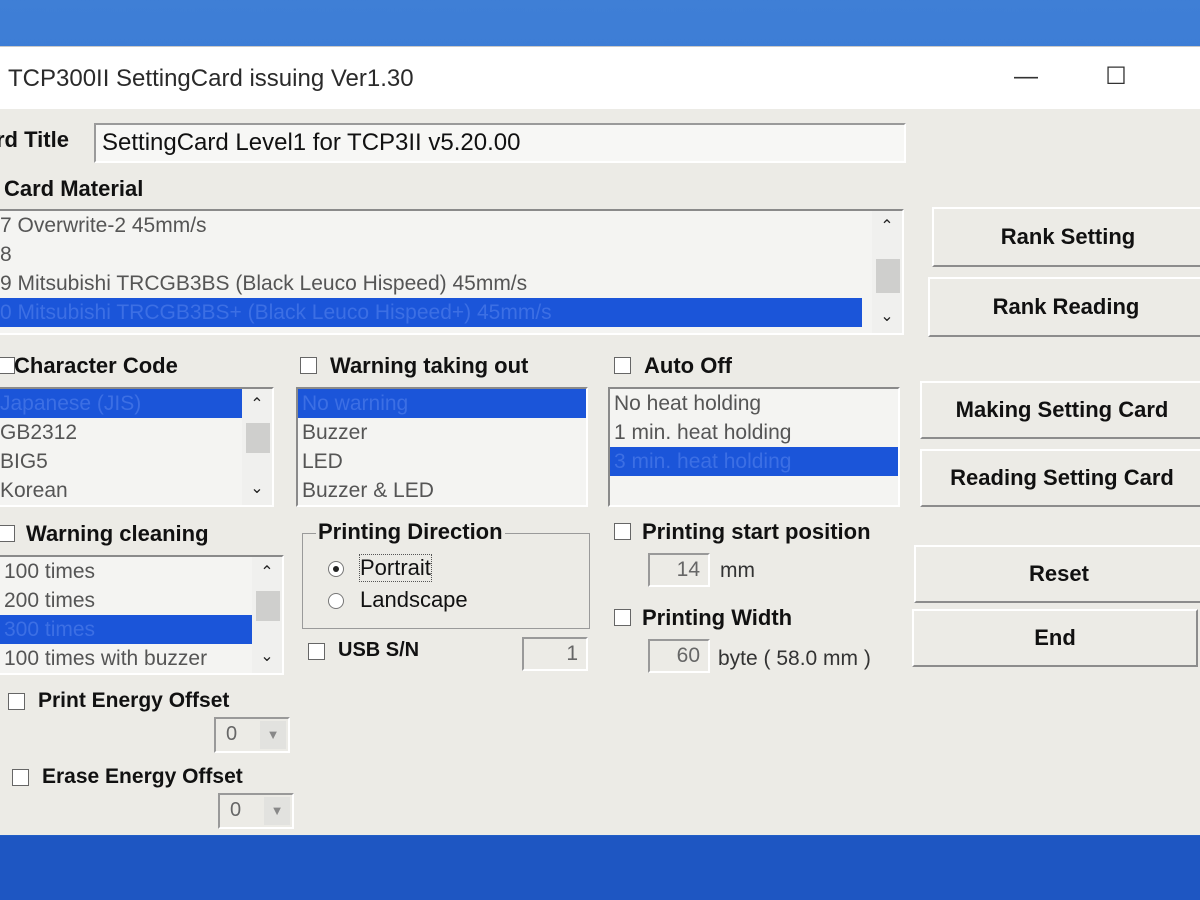  I want to click on erase-energy-offset-checkbox, so click(20, 777).